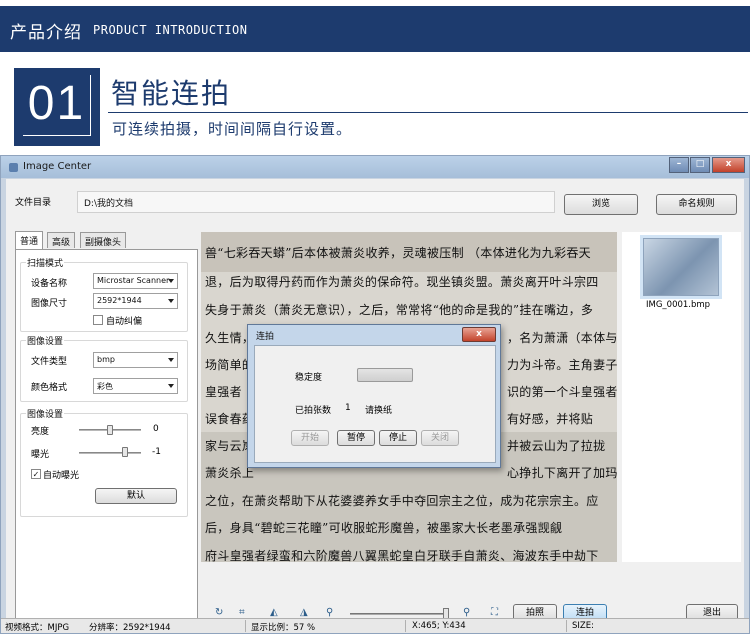  What do you see at coordinates (40, 432) in the screenshot?
I see `brightness-label: 亮度` at bounding box center [40, 432].